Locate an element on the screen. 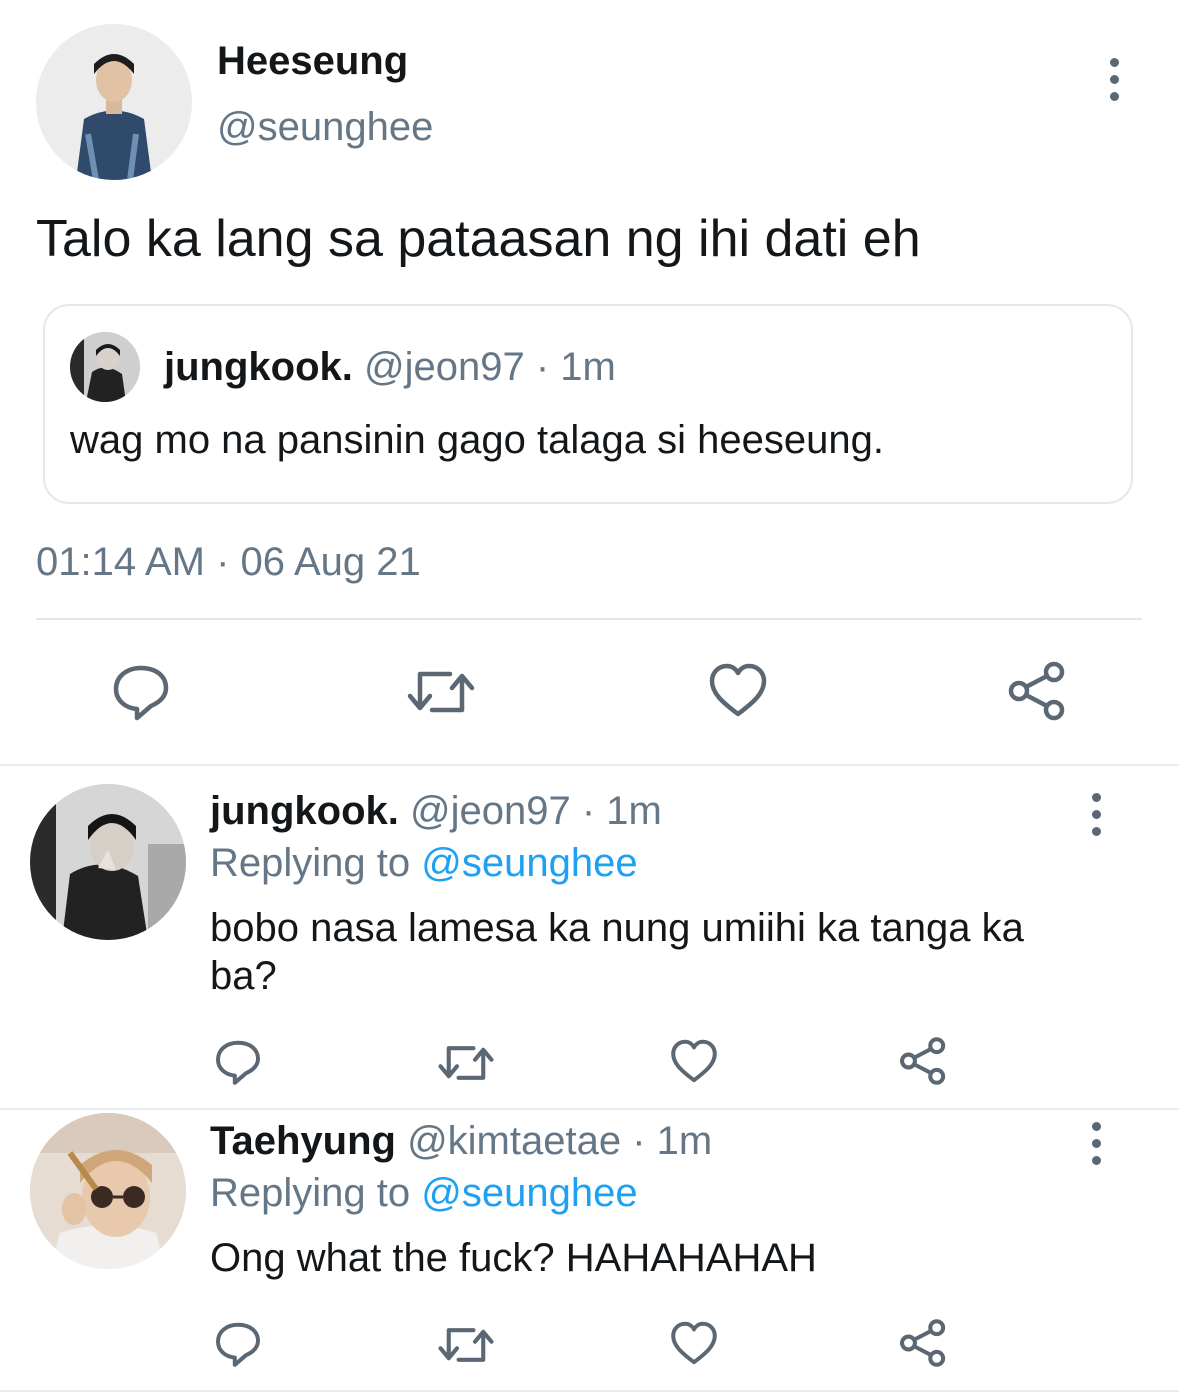  tweet-timestamp: 01:14 AM · 06 Aug 21 is located at coordinates (228, 562).